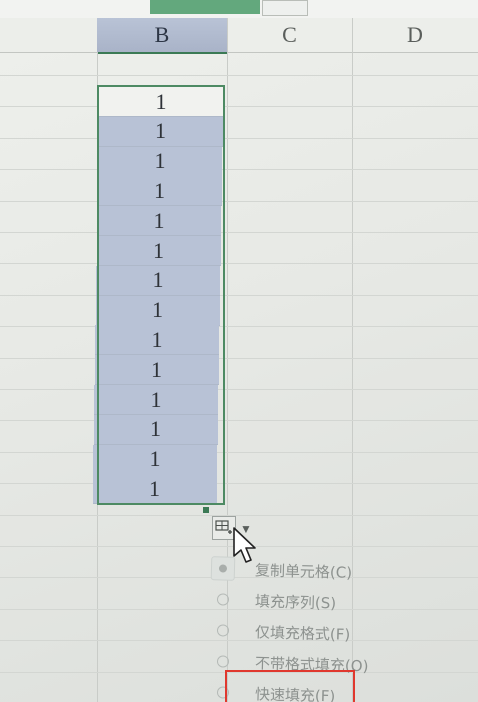 The image size is (478, 702). Describe the element at coordinates (295, 601) in the screenshot. I see `menu-item-label: 填充序列(S)` at that location.